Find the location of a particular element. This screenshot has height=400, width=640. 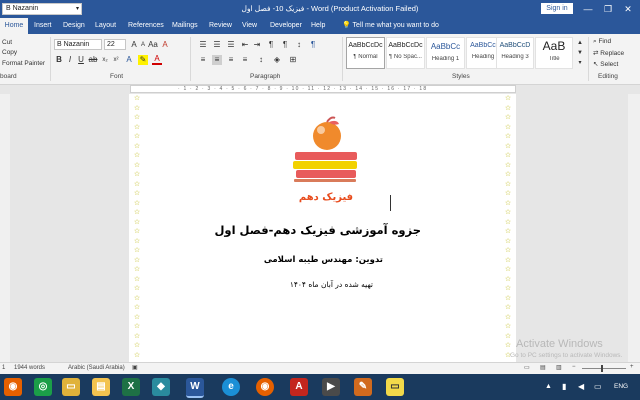

shrink-font-icon: A is located at coordinates (143, 45).